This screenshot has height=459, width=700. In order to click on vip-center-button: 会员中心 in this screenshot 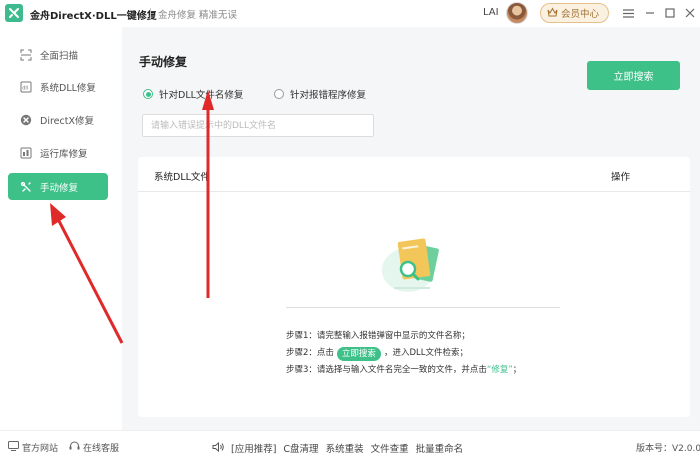, I will do `click(574, 13)`.